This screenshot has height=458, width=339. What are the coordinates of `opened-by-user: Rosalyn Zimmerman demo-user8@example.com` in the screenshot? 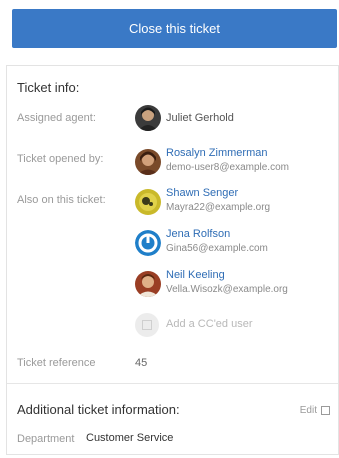 It's located at (230, 162).